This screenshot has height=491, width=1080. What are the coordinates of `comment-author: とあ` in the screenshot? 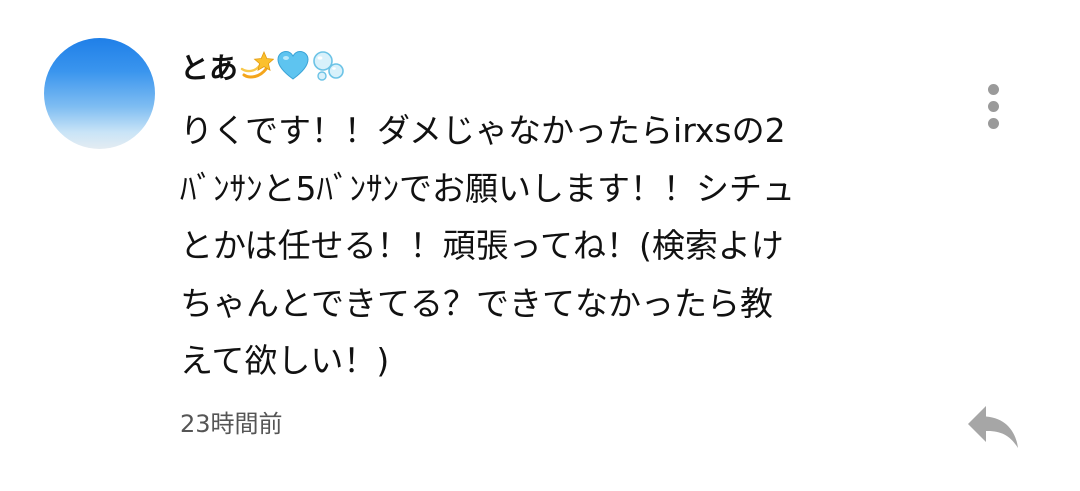 It's located at (263, 66).